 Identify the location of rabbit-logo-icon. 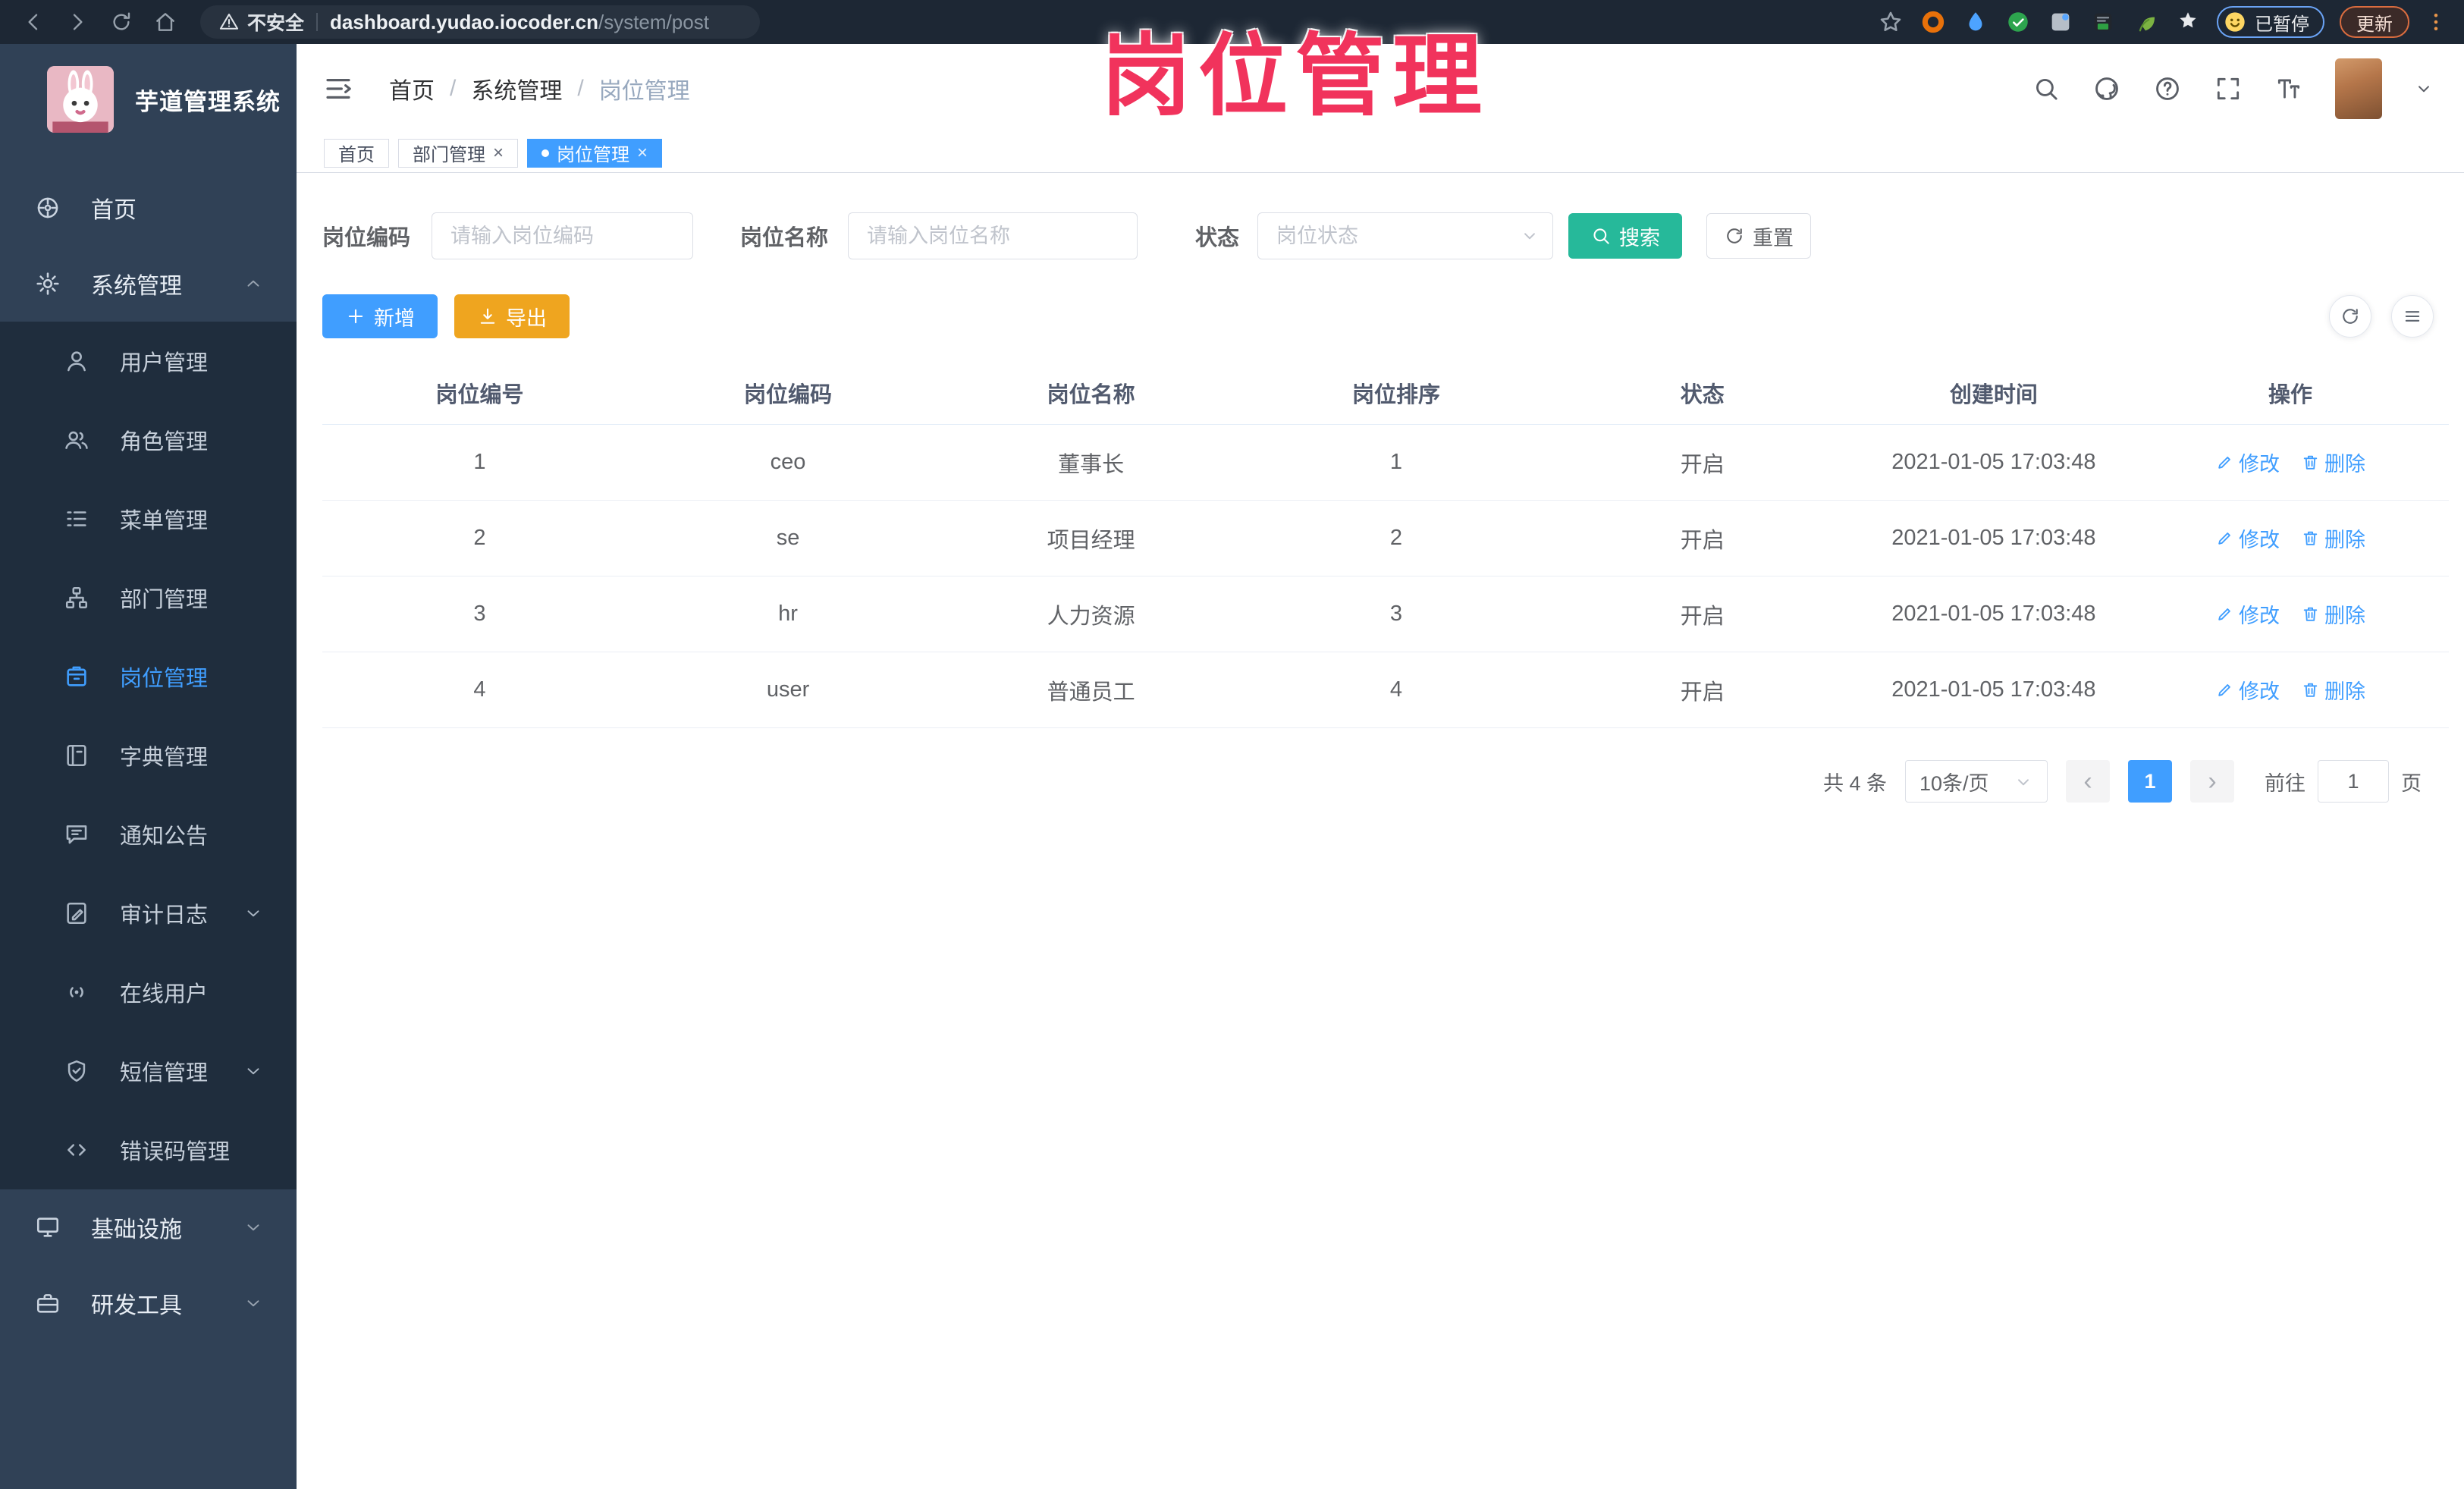
(80, 99).